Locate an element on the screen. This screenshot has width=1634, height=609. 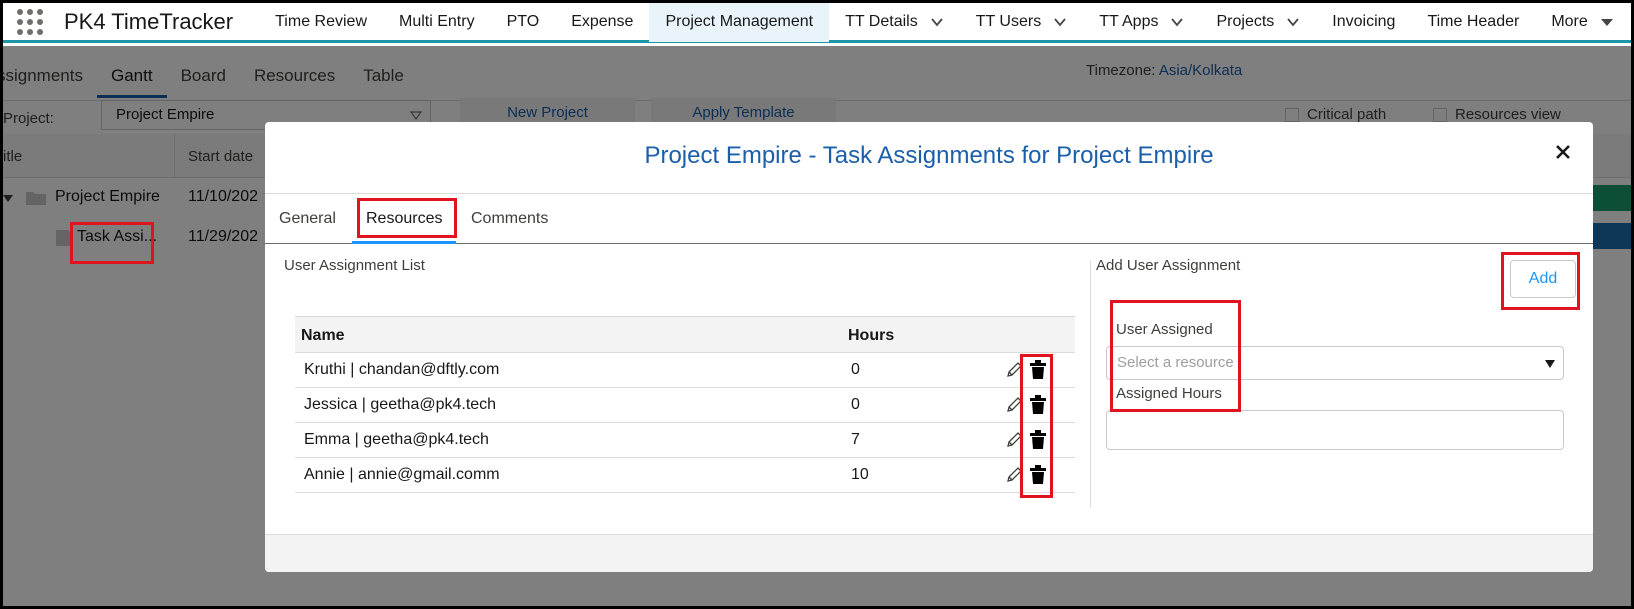
col-name: Name is located at coordinates (323, 335).